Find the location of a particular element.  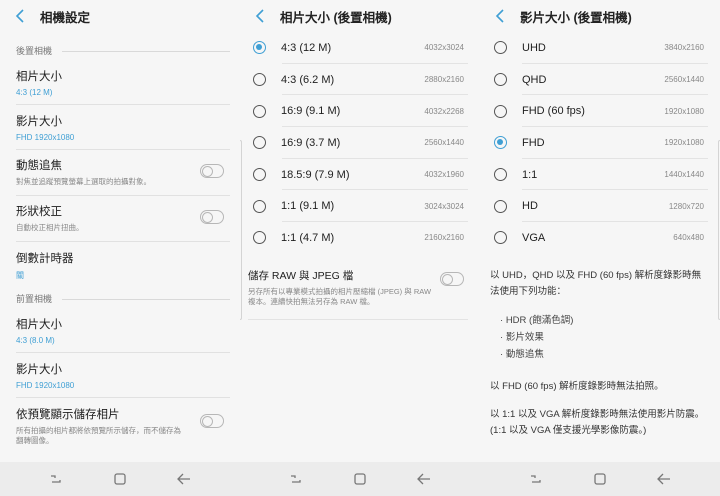

option-resolution: 1440x1440 is located at coordinates (684, 175).